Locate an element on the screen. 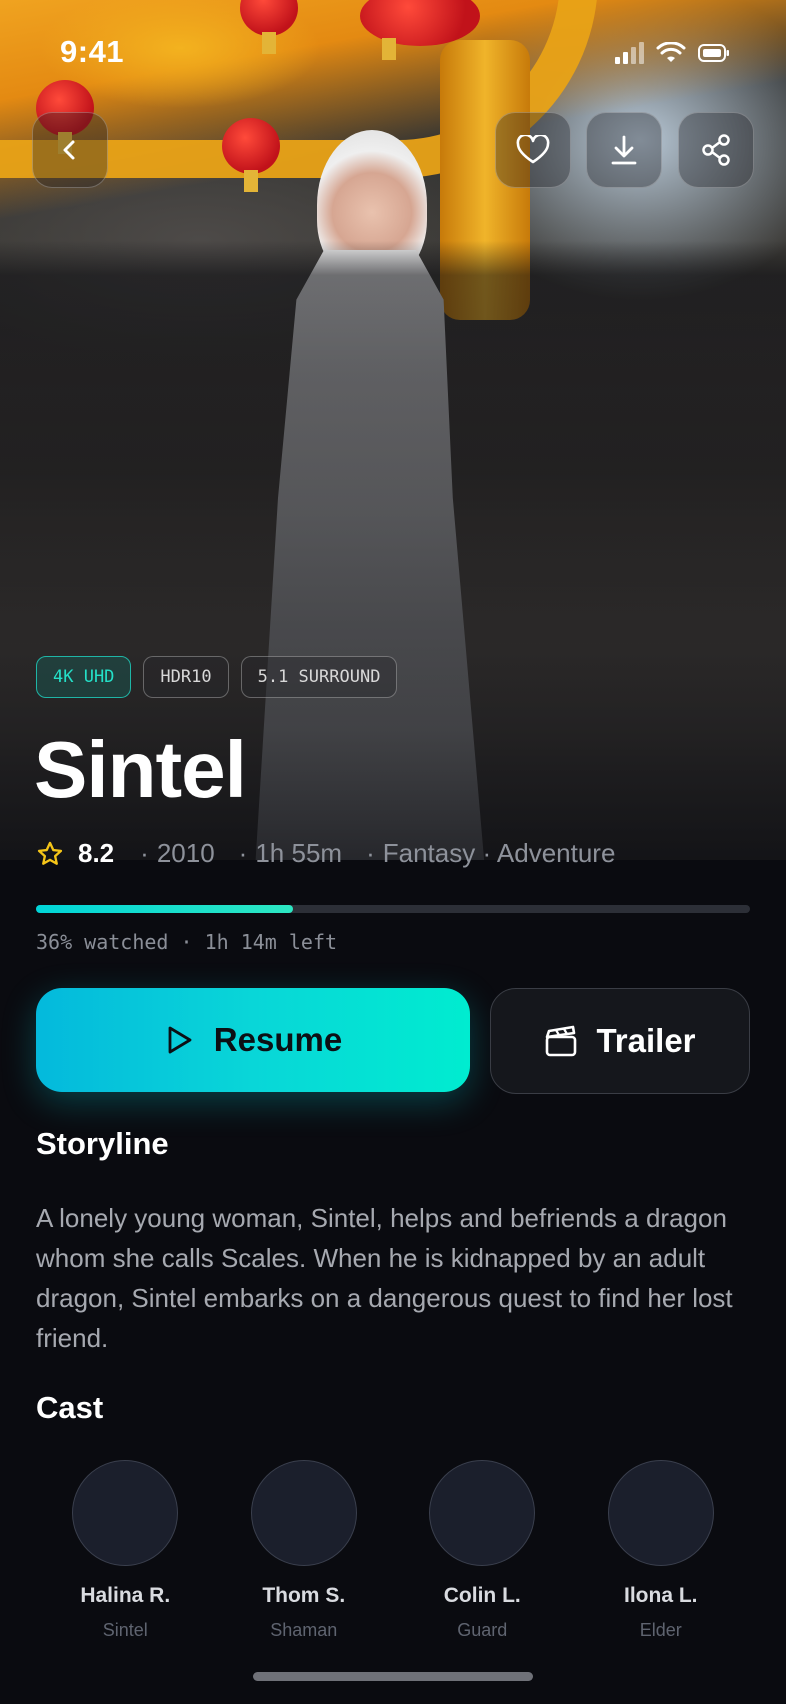 This screenshot has width=786, height=1704. movie-rating: 8.2 is located at coordinates (96, 853).